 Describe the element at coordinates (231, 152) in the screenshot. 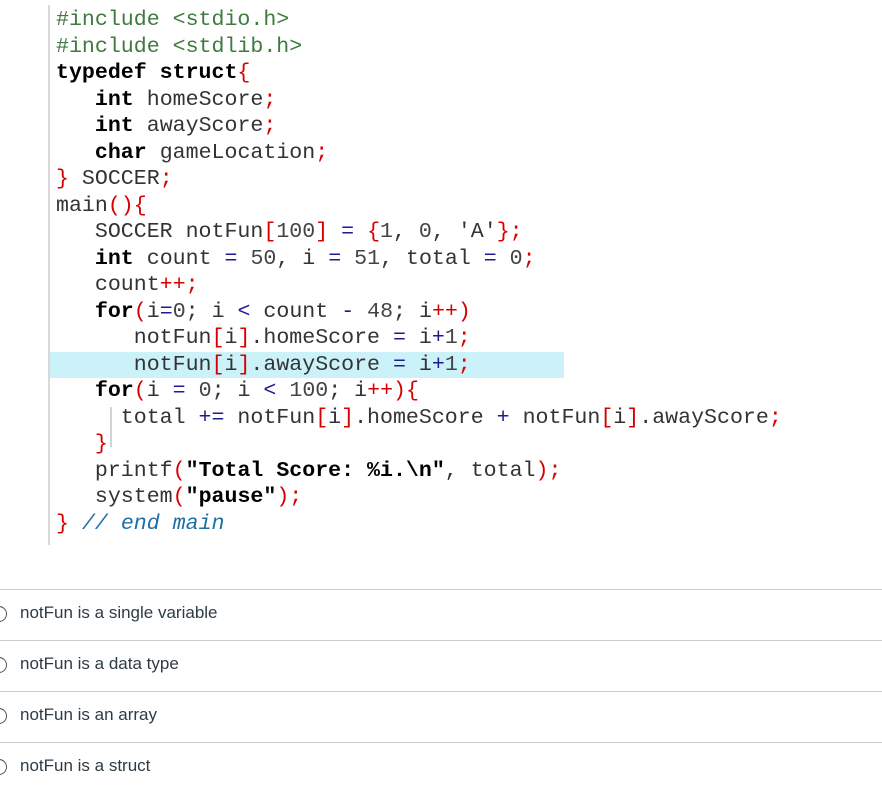

I see `code-token: gameLocation` at that location.